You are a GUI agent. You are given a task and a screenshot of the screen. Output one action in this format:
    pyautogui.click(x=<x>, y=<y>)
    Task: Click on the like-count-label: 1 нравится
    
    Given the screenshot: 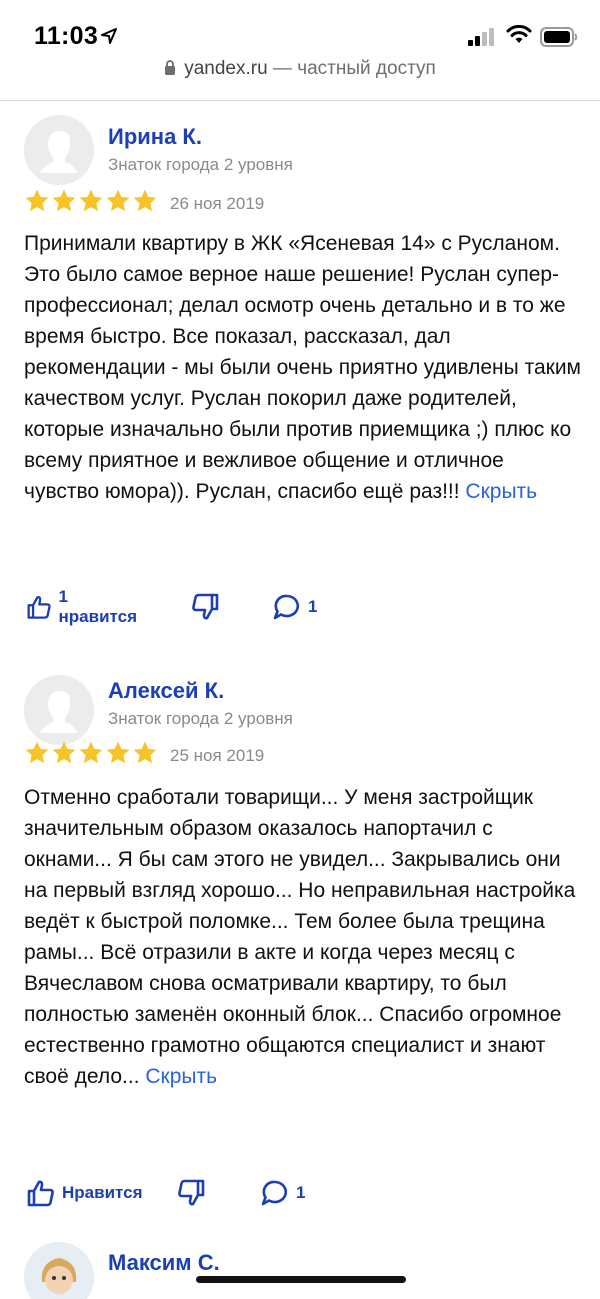 What is the action you would take?
    pyautogui.click(x=98, y=606)
    